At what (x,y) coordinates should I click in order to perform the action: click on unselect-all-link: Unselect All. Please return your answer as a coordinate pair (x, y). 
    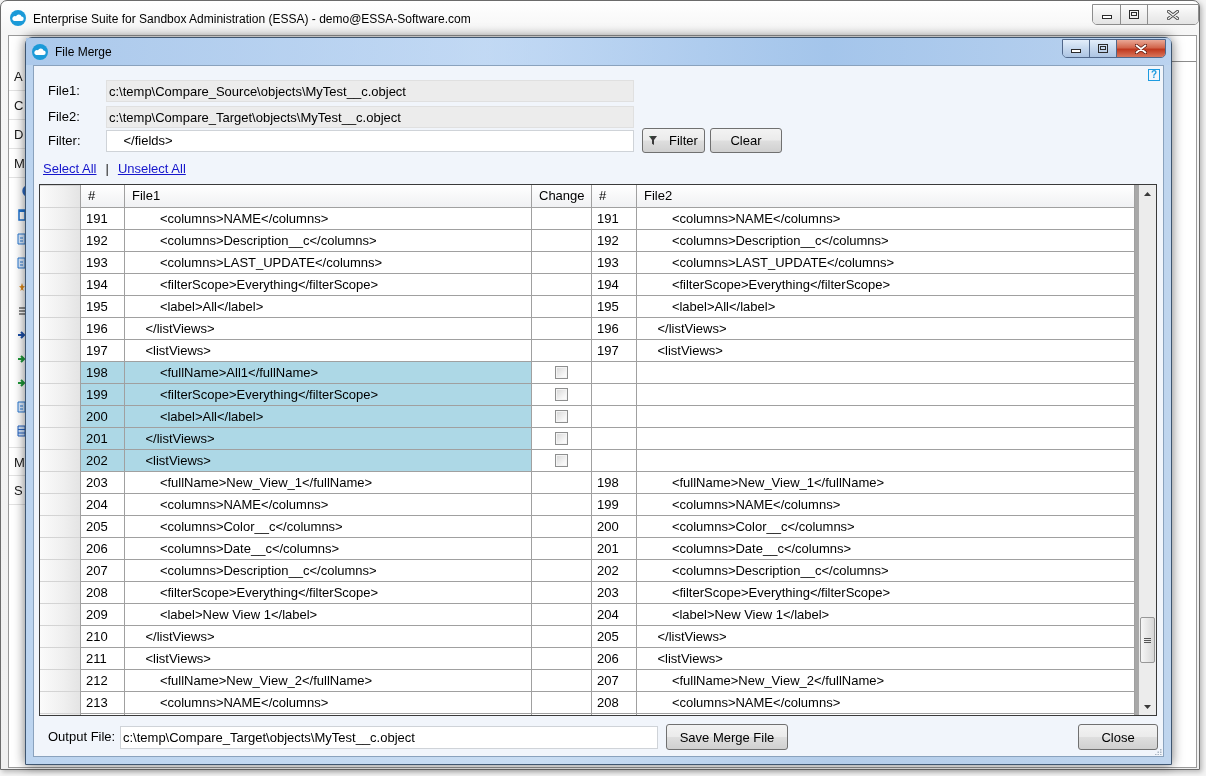
    Looking at the image, I should click on (151, 168).